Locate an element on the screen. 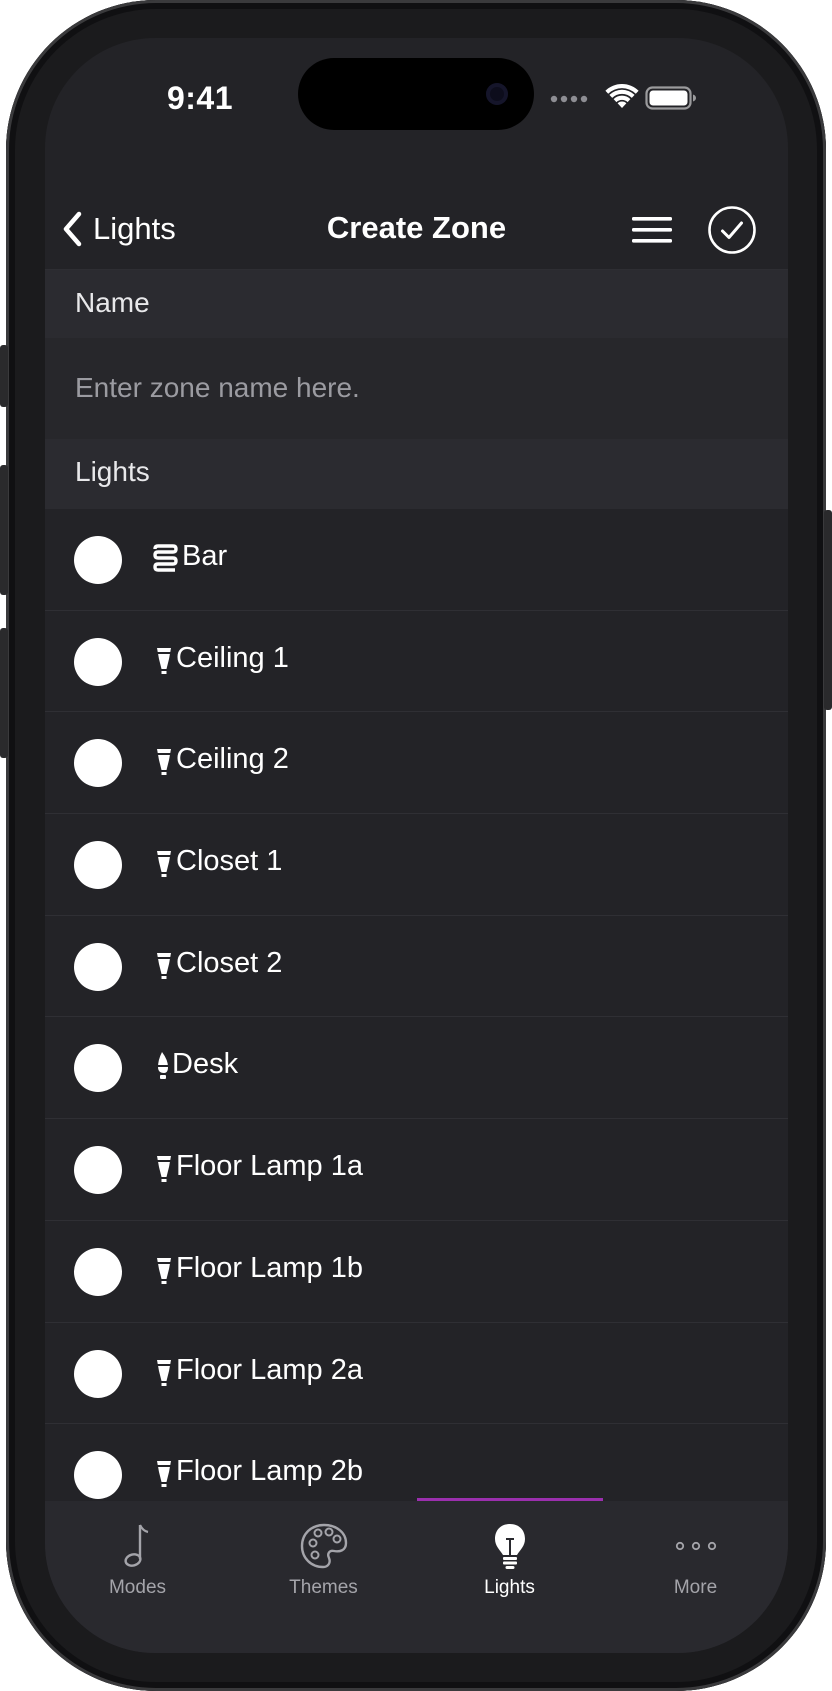 Image resolution: width=832 pixels, height=1691 pixels. palette-icon is located at coordinates (323, 1546).